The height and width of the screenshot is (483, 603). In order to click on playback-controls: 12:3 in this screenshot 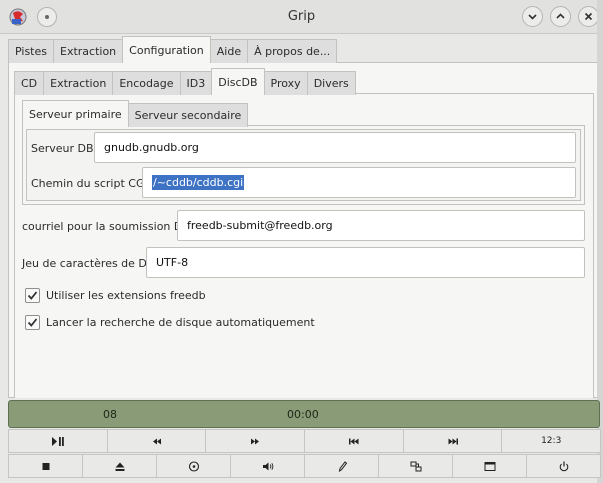, I will do `click(305, 441)`.